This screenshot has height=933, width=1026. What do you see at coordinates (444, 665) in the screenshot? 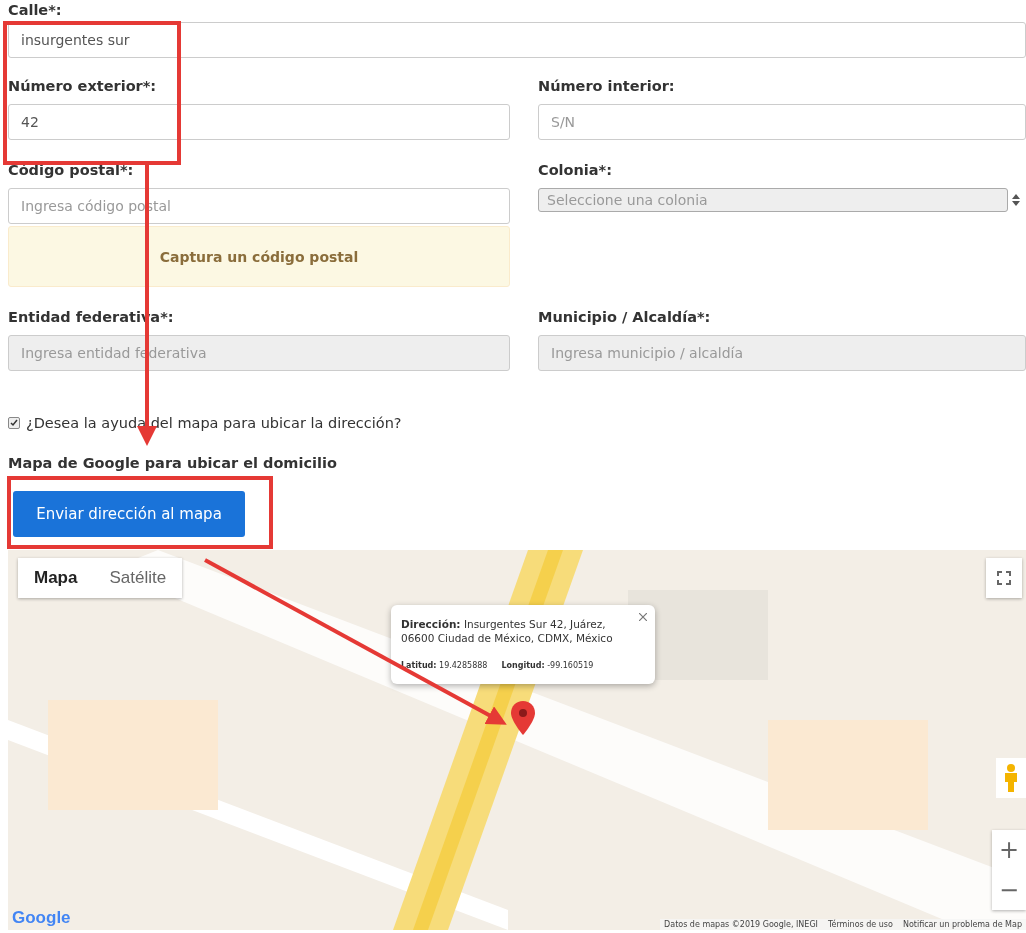
I see `latitude-text: Latitud: 19.4285888` at bounding box center [444, 665].